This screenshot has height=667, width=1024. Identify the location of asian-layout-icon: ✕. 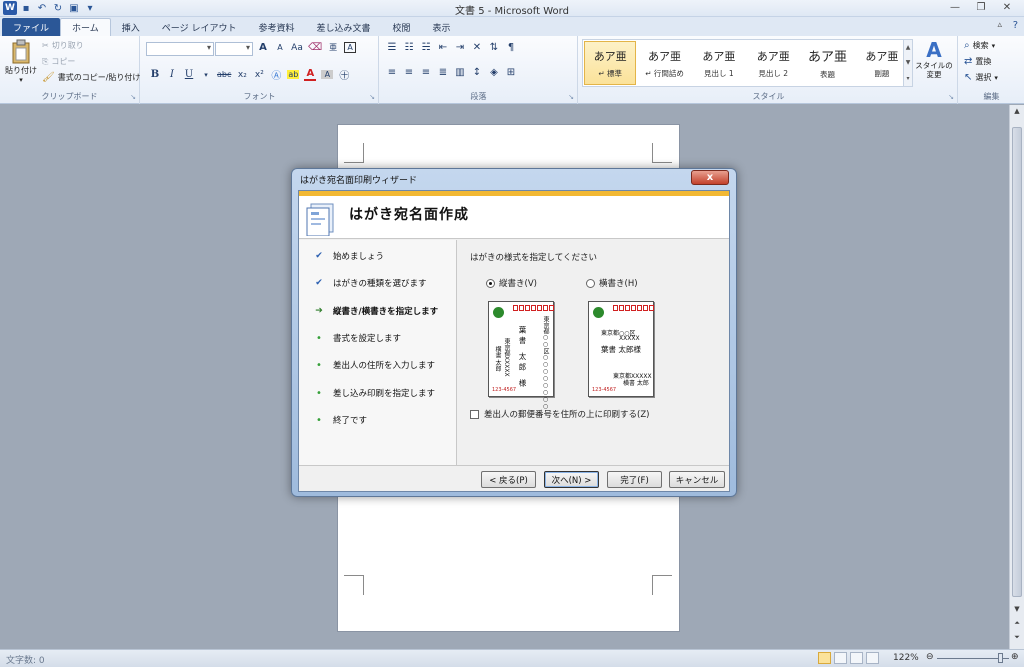
(477, 47).